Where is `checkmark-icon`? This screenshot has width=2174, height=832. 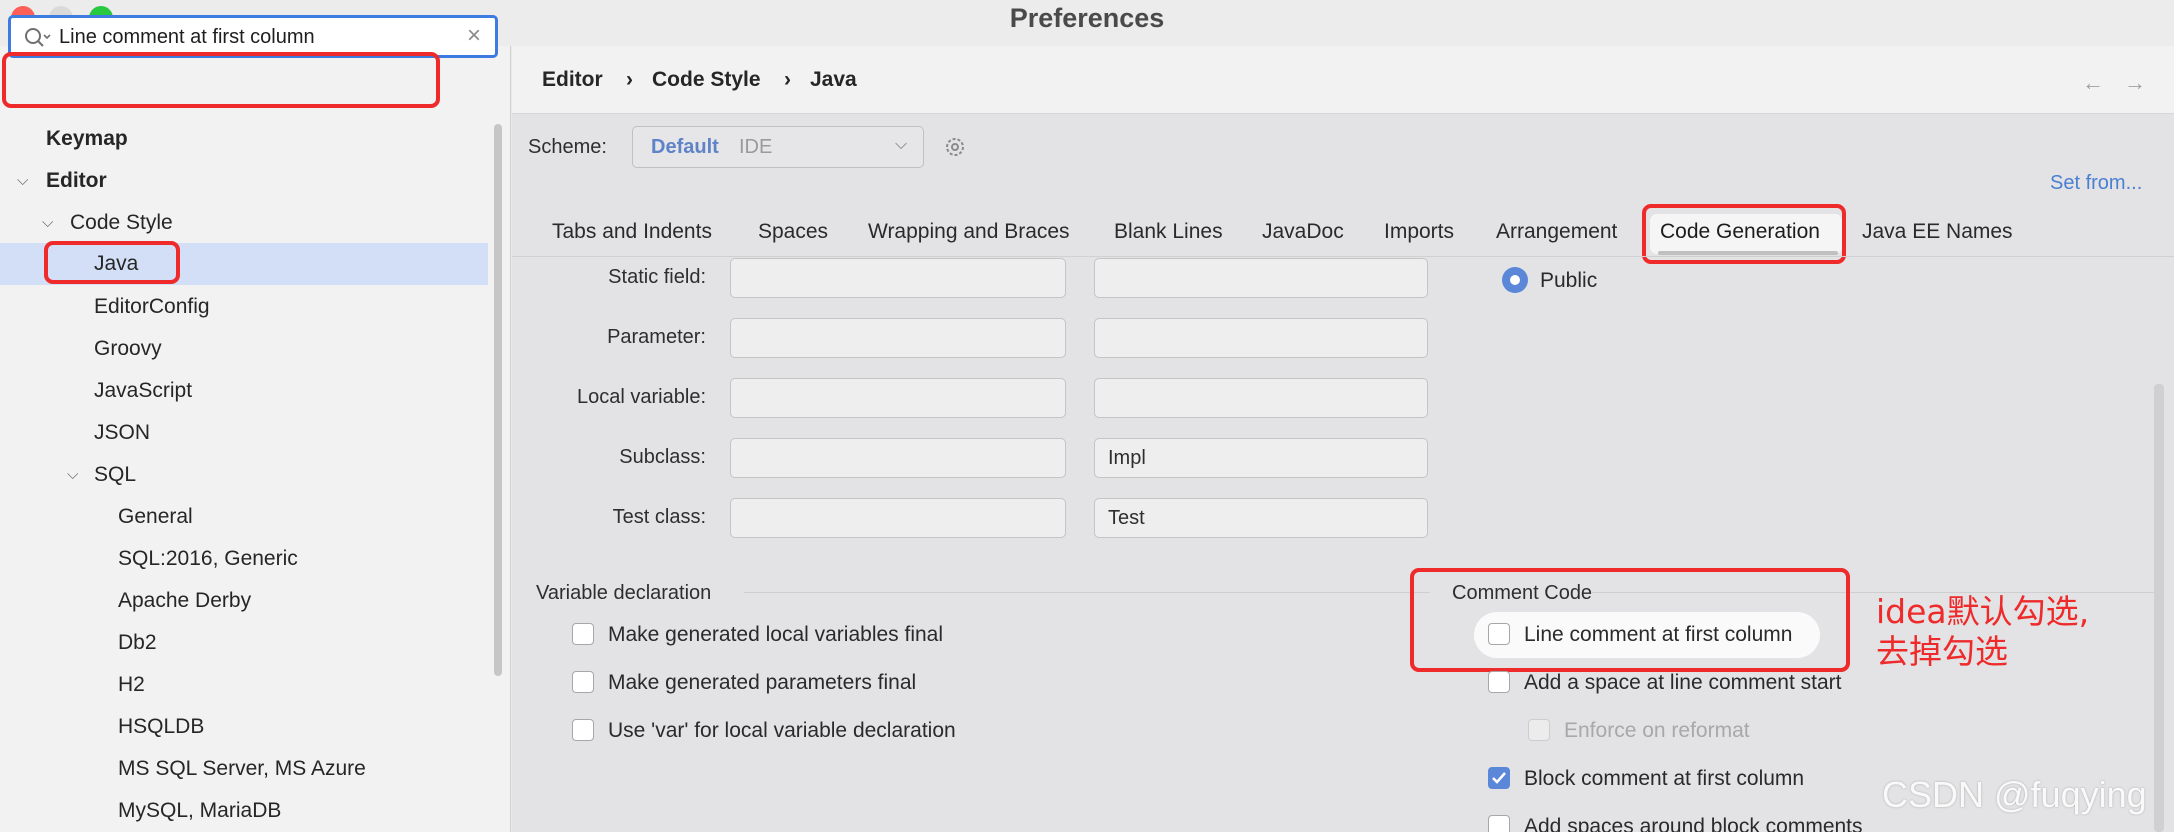
checkmark-icon is located at coordinates (1499, 778).